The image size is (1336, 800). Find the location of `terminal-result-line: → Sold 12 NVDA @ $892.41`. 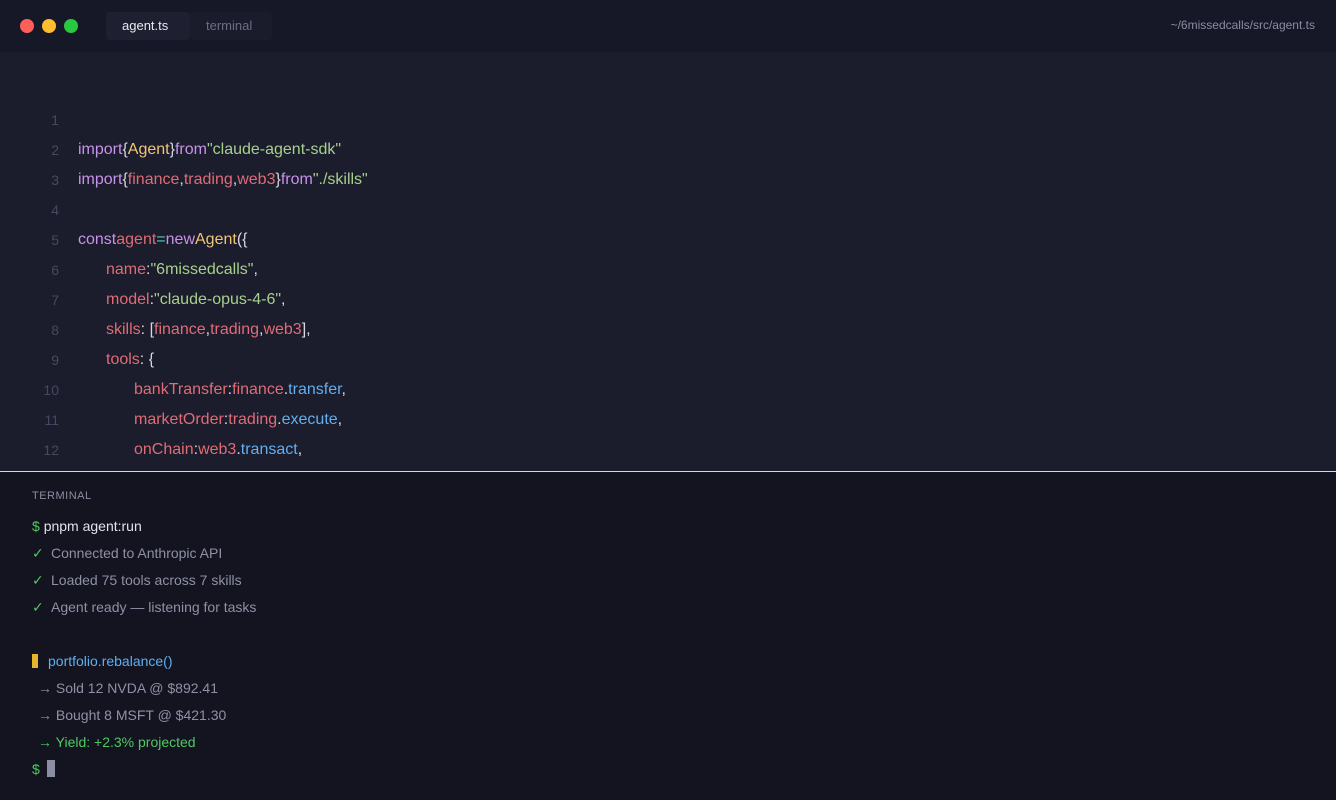

terminal-result-line: → Sold 12 NVDA @ $892.41 is located at coordinates (128, 688).